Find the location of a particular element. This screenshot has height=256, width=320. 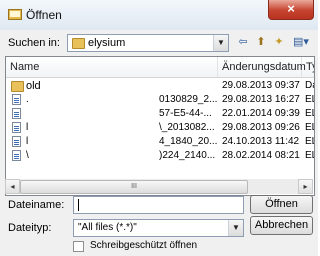

close-button: × is located at coordinates (291, 10).